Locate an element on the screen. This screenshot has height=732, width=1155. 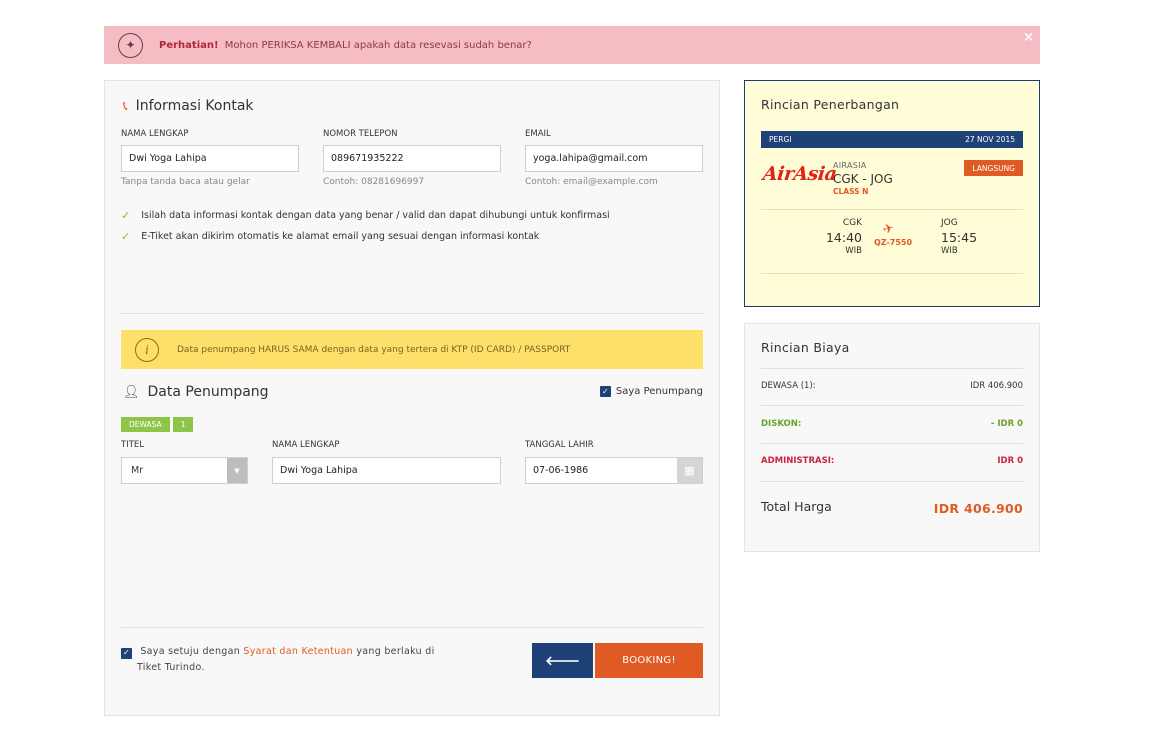
flight-route: CGK - JOG is located at coordinates (863, 179).